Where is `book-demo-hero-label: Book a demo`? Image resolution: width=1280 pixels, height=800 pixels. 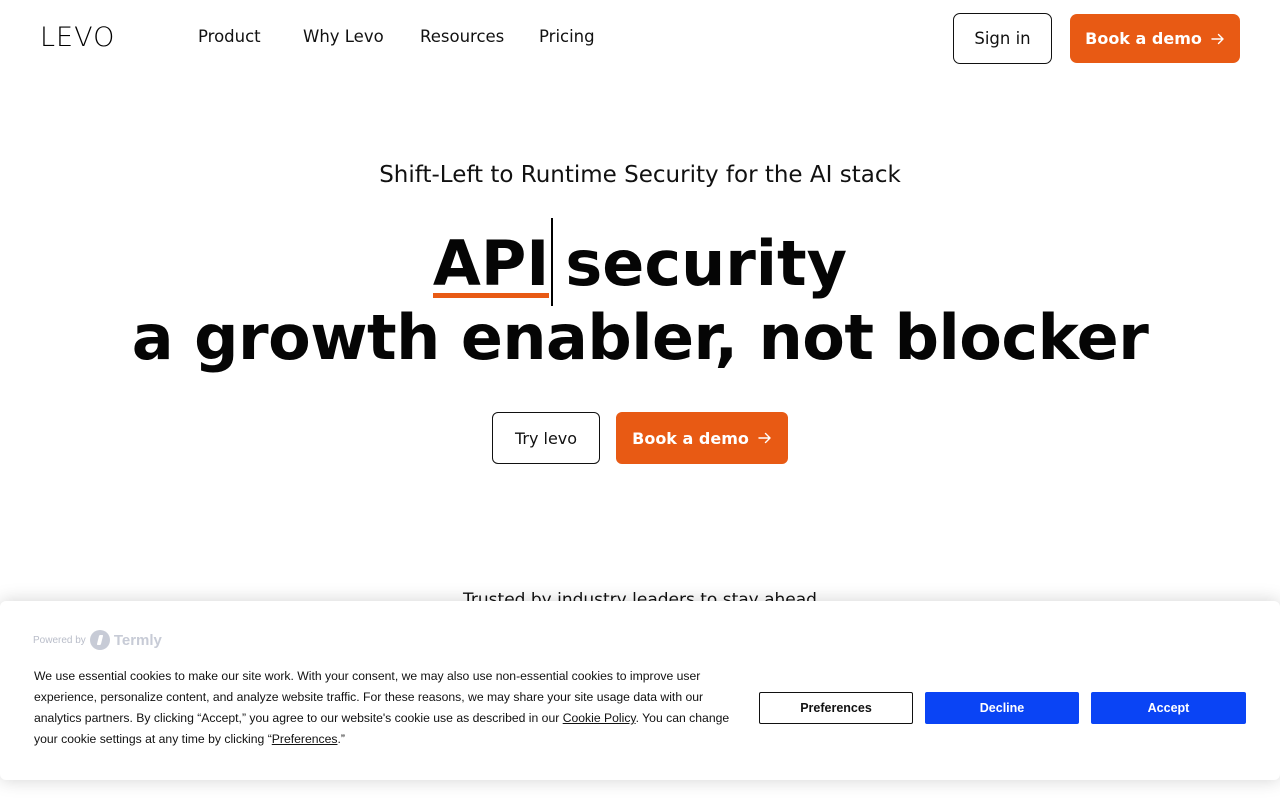 book-demo-hero-label: Book a demo is located at coordinates (690, 438).